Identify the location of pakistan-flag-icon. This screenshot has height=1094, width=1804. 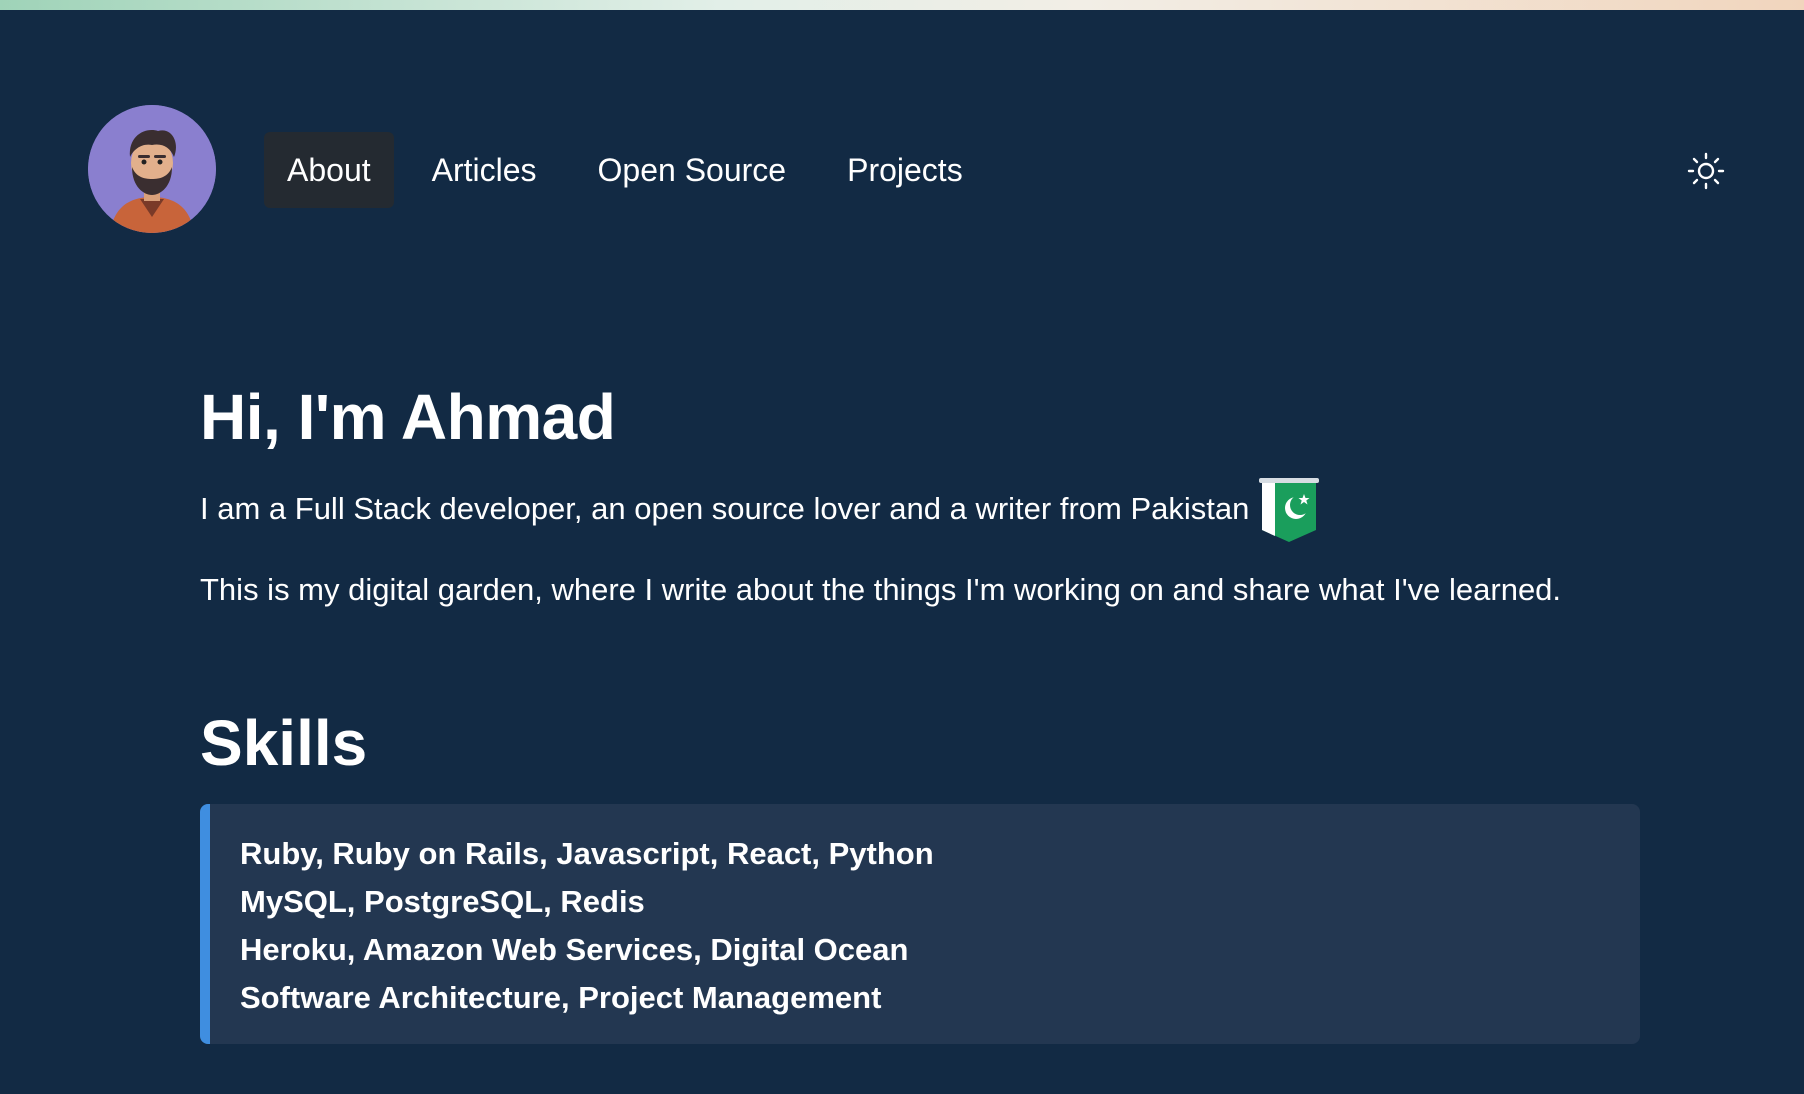
(1289, 509).